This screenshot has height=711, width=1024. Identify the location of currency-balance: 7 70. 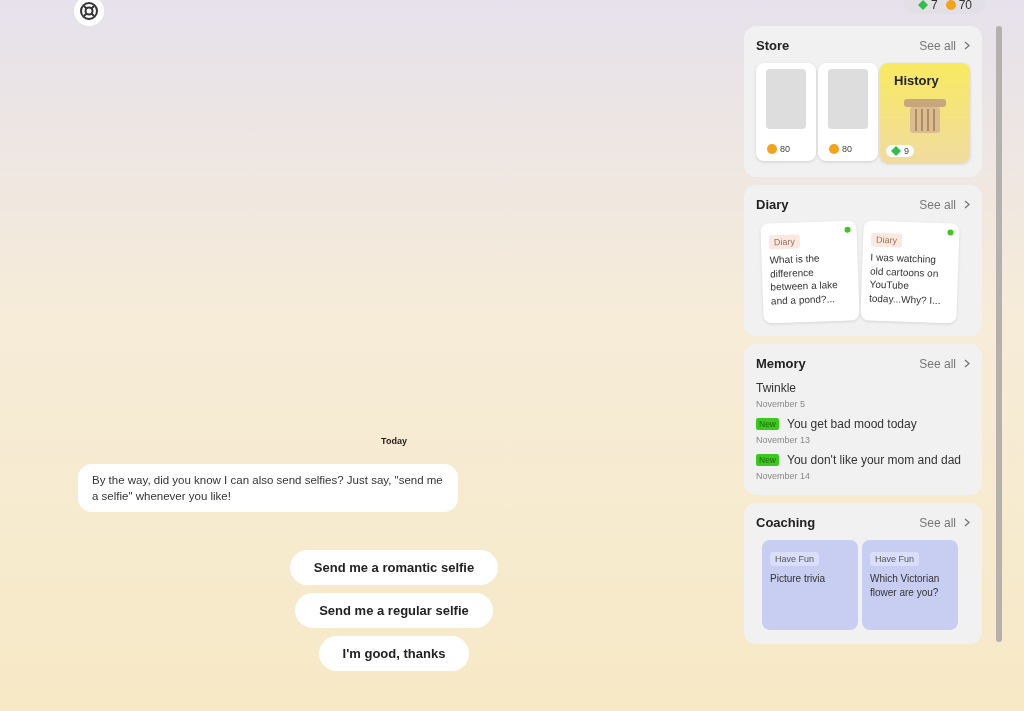
(944, 7).